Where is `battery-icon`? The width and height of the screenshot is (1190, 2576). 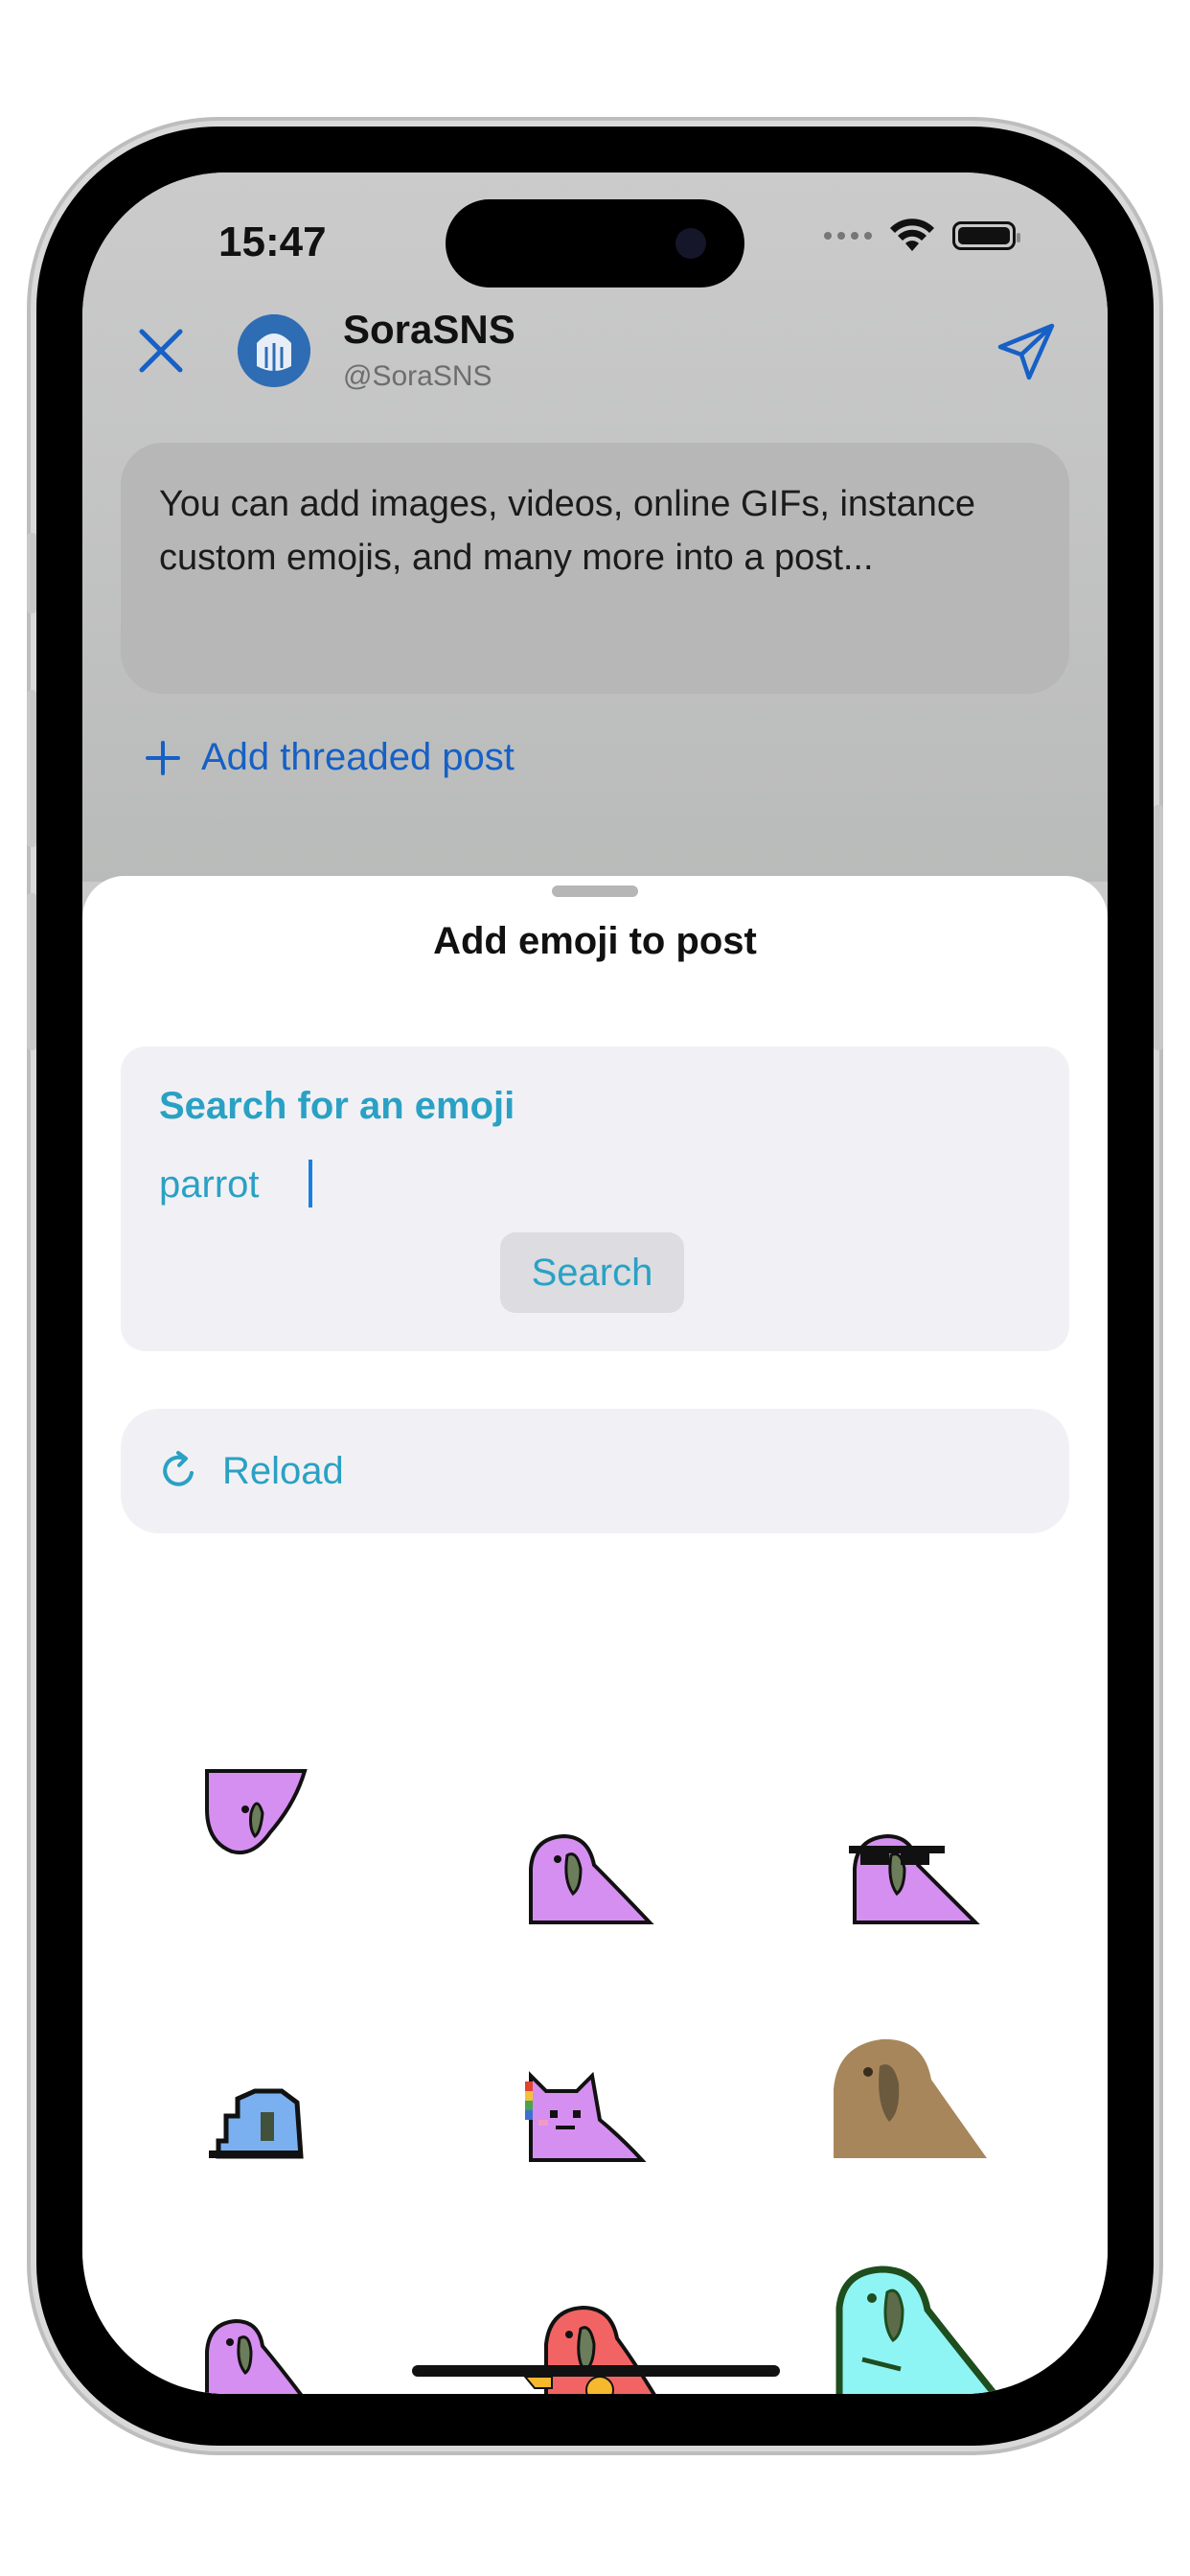 battery-icon is located at coordinates (986, 235).